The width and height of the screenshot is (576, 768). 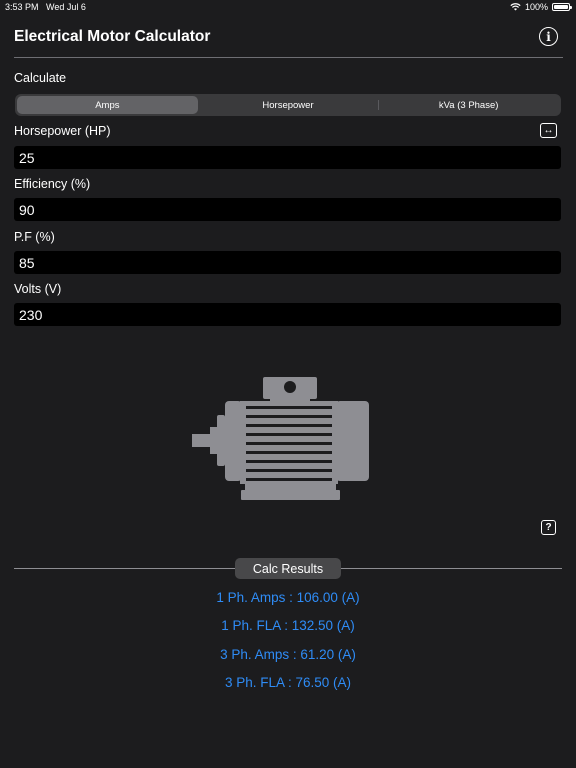 I want to click on result-1ph-amps: 1 Ph. Amps : 106.00 (A), so click(x=288, y=597).